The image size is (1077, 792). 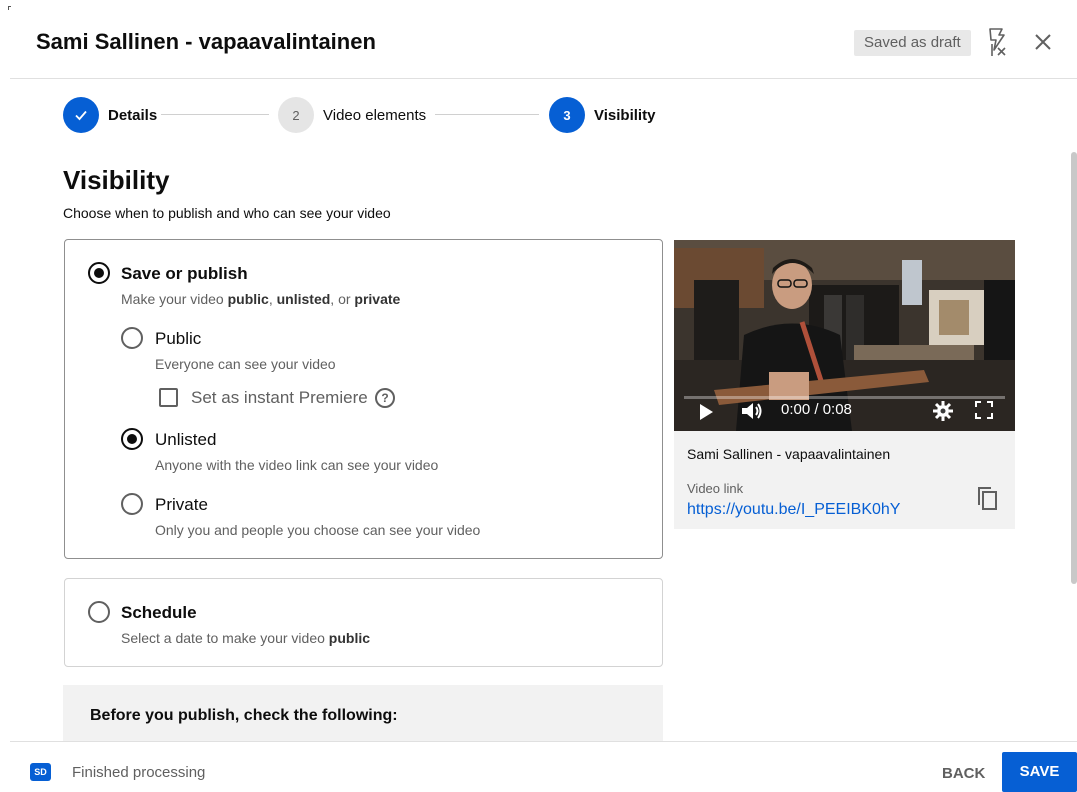 I want to click on processing-status: Finished processing, so click(x=139, y=772).